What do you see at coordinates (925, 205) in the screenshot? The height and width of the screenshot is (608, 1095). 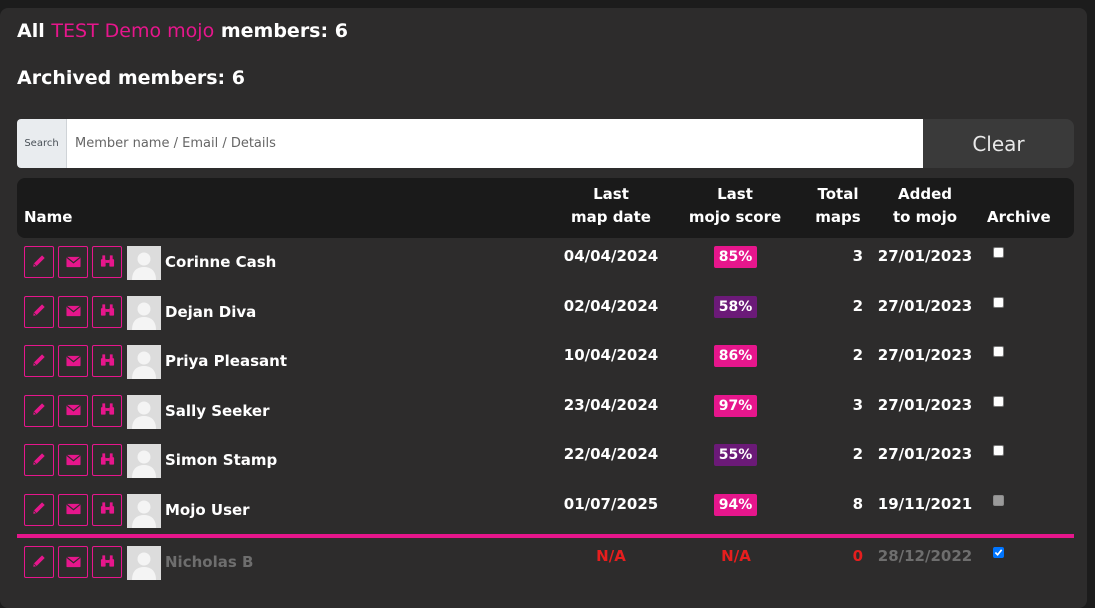 I see `col-added-to-mojo: Added to mojo` at bounding box center [925, 205].